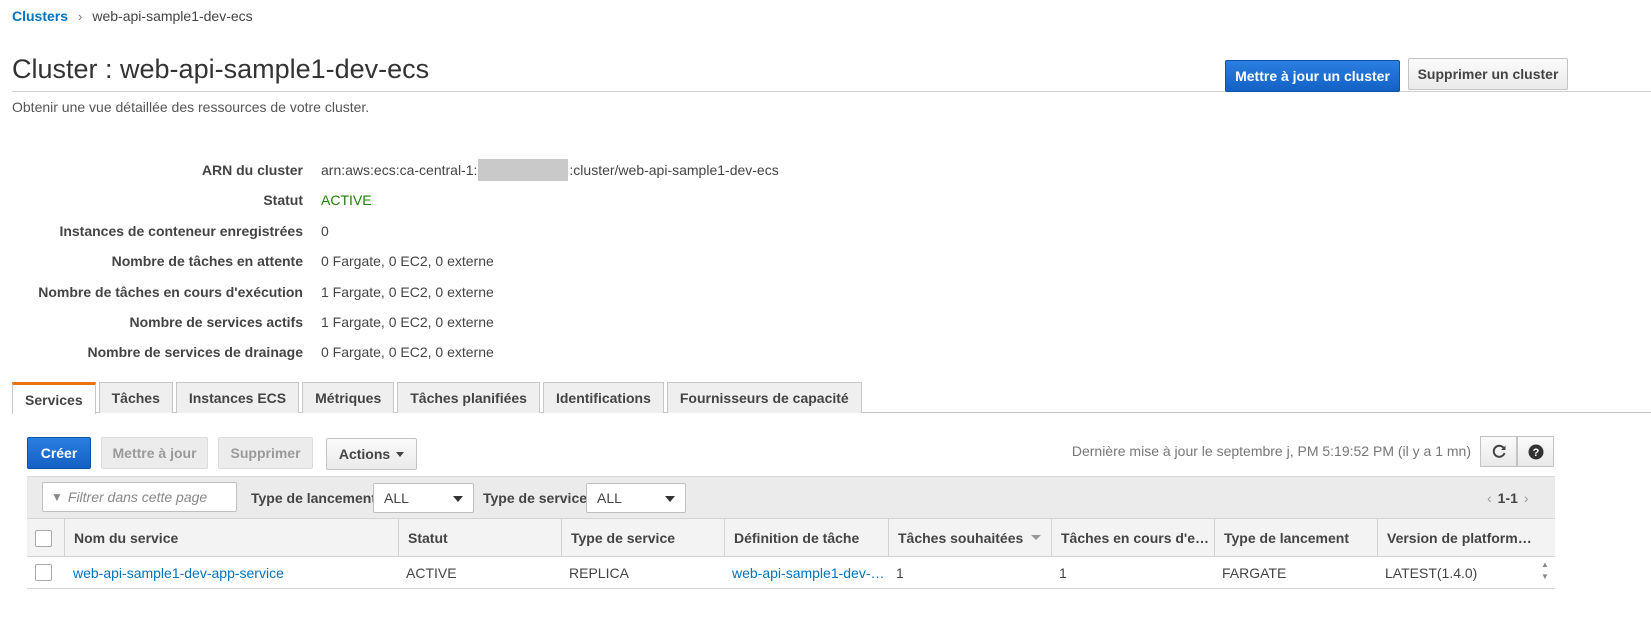 The width and height of the screenshot is (1651, 638). Describe the element at coordinates (207, 261) in the screenshot. I see `detail-label: Nombre de tâches en attente` at that location.